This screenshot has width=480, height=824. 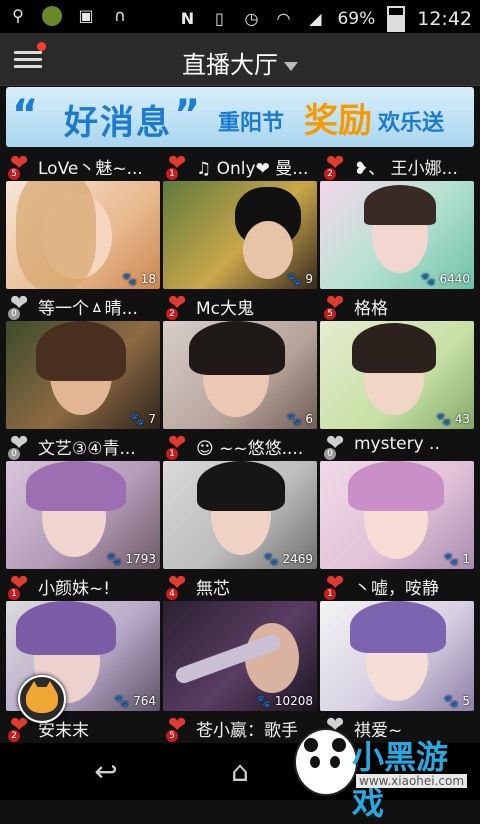 I want to click on usb-icon: ⚲, so click(x=18, y=15).